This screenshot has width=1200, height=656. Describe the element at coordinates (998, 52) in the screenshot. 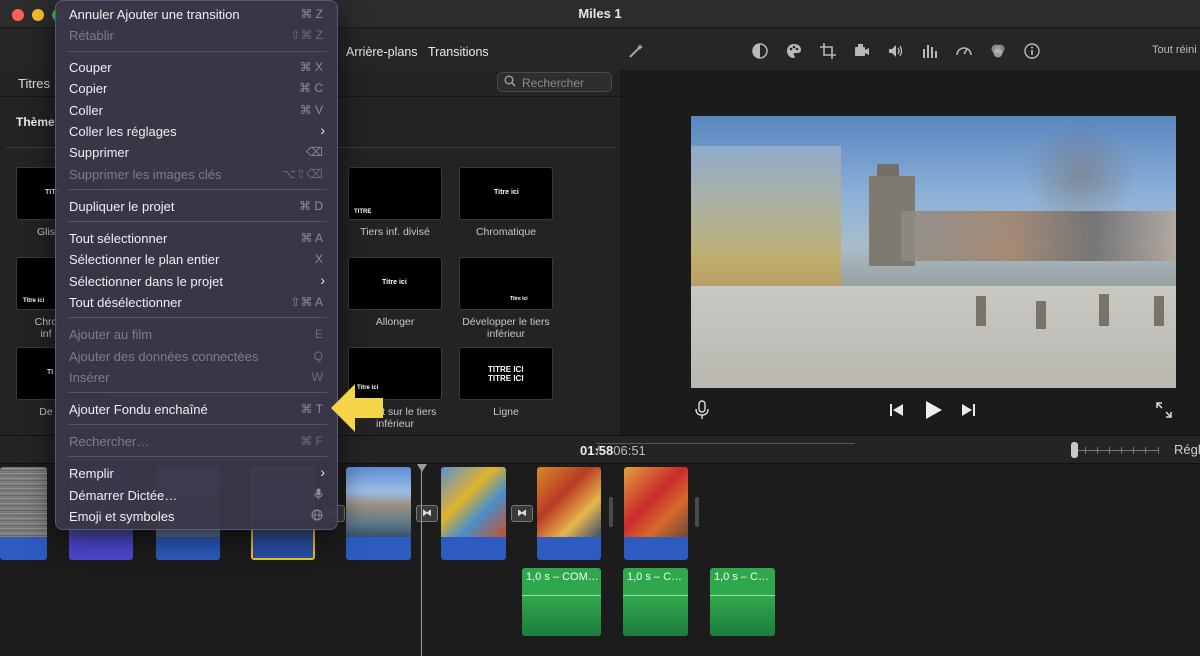

I see `filter-icon` at that location.